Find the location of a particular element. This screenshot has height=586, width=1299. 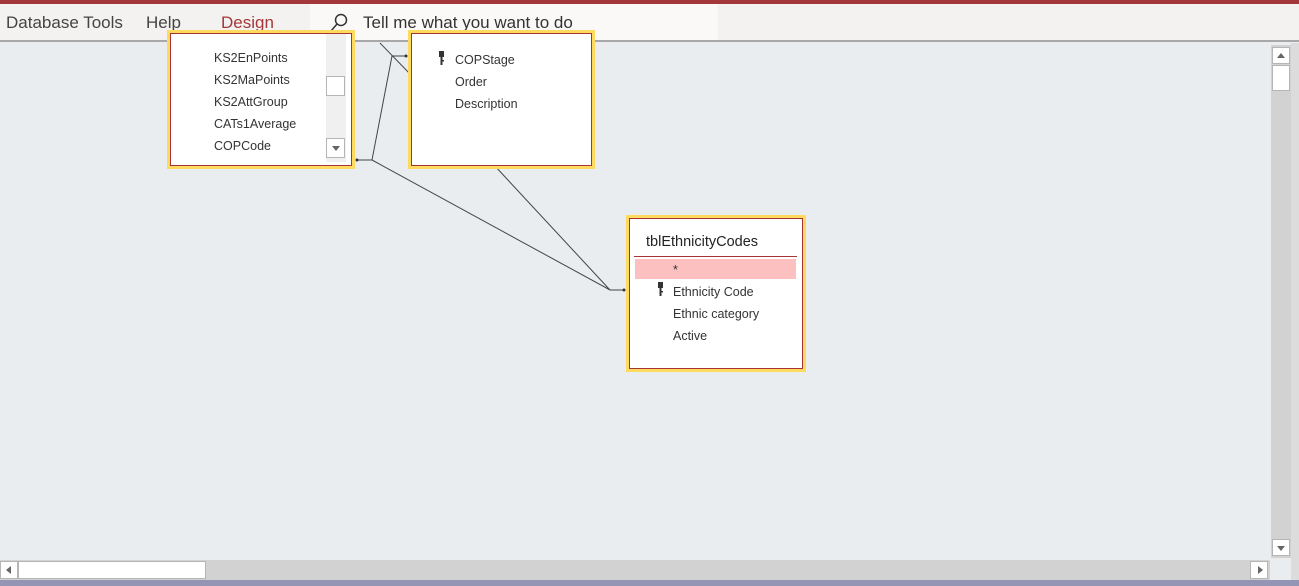

field-item: COPStage is located at coordinates (485, 60).